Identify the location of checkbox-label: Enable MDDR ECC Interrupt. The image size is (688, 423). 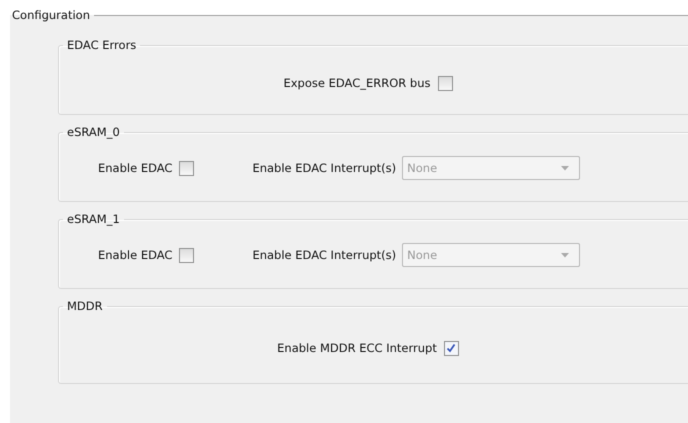
(357, 348).